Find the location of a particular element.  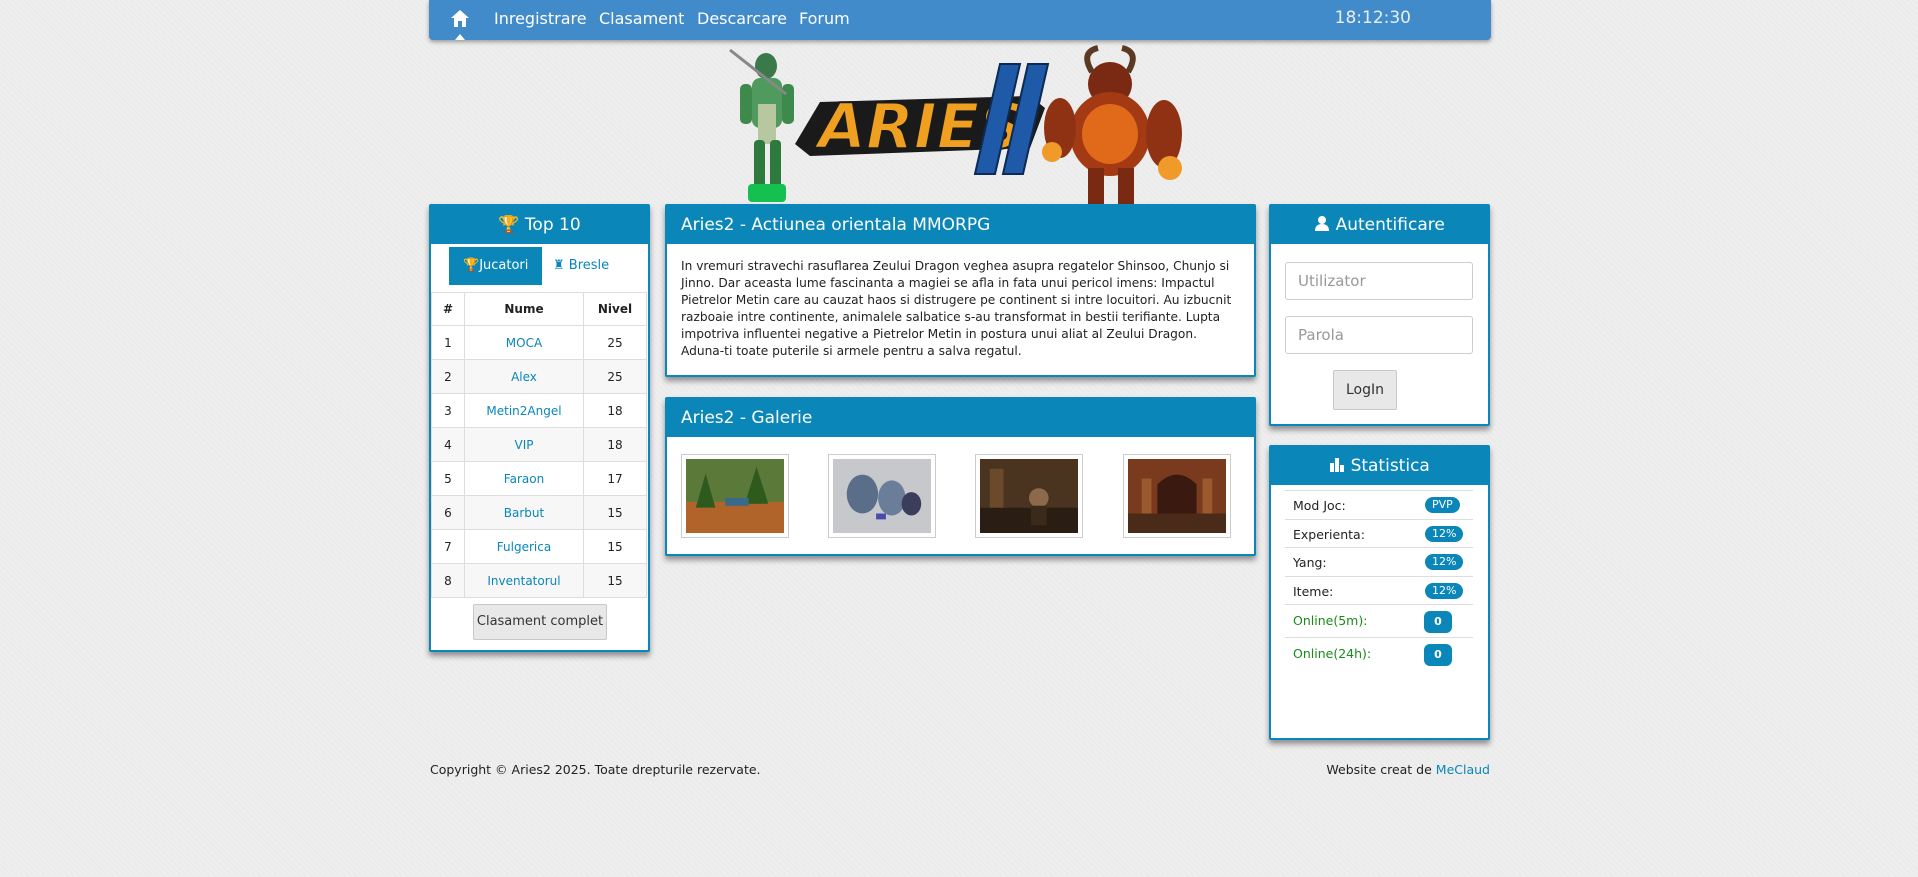

table-row: 7 Fulgerica 15 is located at coordinates (539, 546).